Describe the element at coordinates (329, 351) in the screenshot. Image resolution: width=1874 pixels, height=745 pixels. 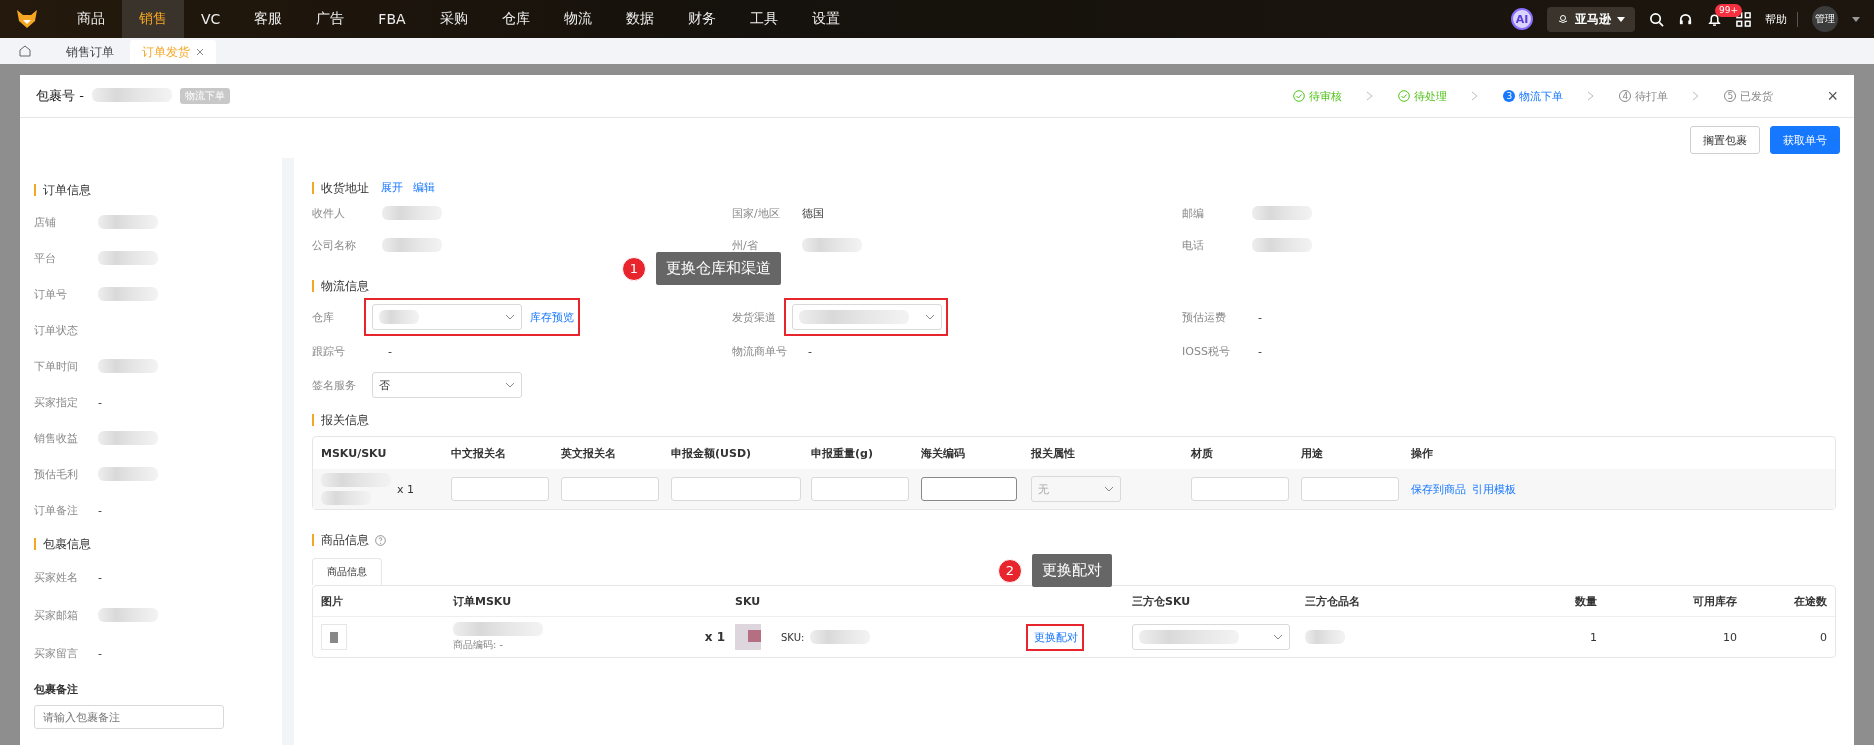
I see `field-label: 跟踪号` at that location.